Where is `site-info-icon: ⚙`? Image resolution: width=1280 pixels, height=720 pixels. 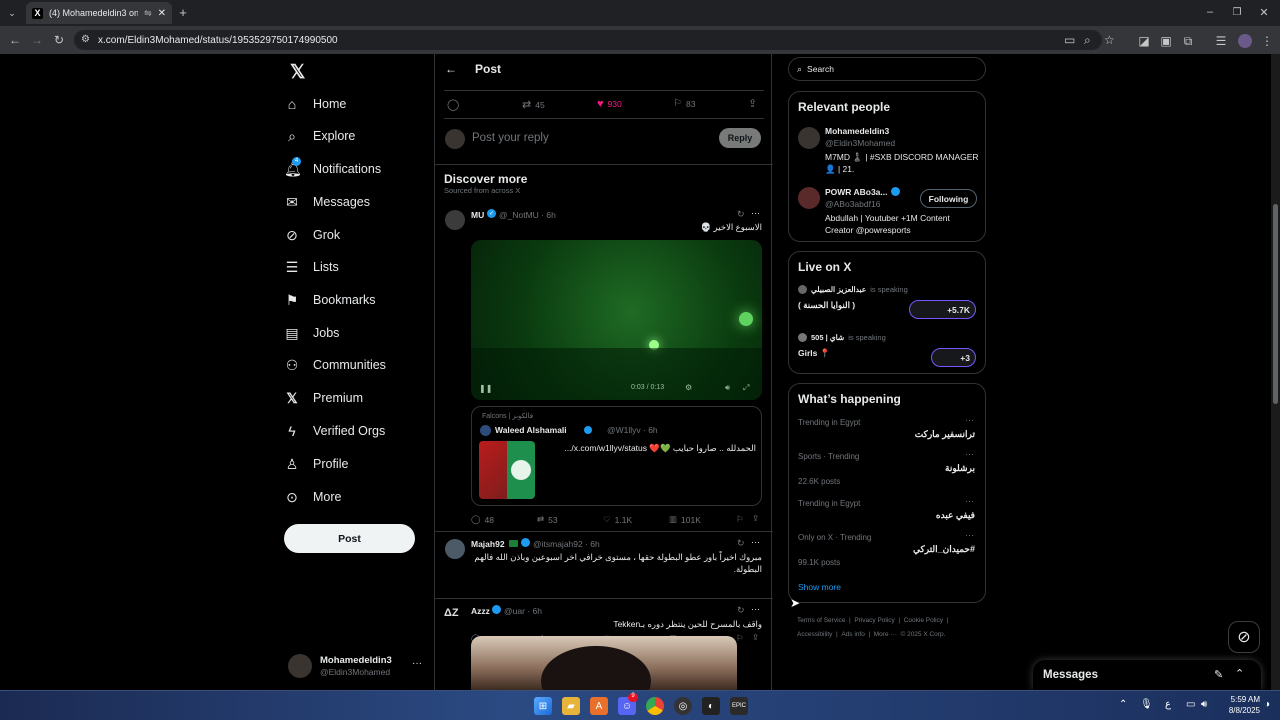 site-info-icon: ⚙ is located at coordinates (85, 39).